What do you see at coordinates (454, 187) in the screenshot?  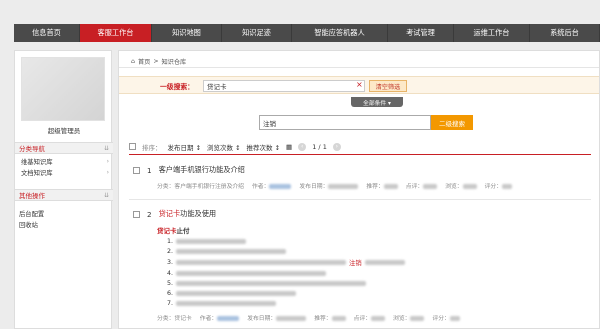 I see `meta-view: 浏览：` at bounding box center [454, 187].